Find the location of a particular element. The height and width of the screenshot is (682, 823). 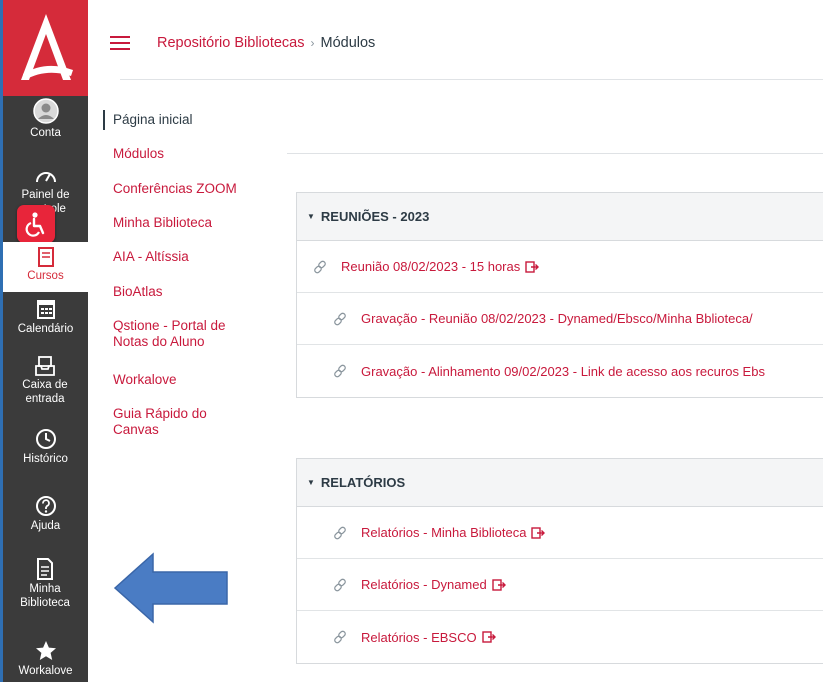

nav-account-label: Conta is located at coordinates (45, 133).